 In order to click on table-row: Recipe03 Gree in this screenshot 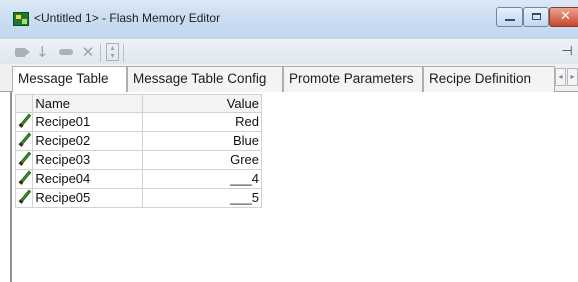, I will do `click(138, 160)`.